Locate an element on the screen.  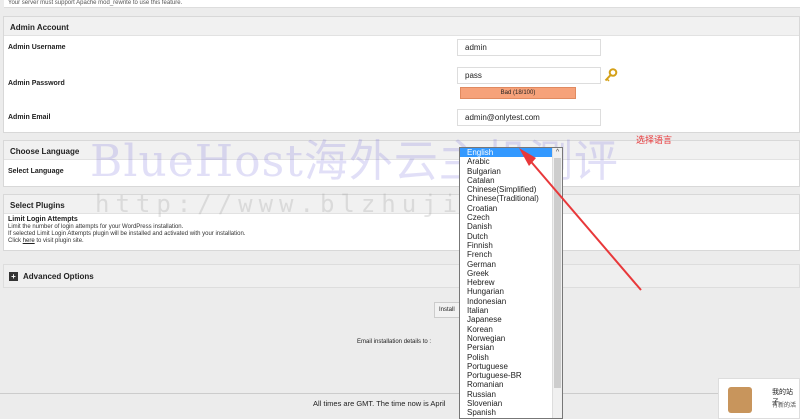
advanced-options-toggle: + Advanced Options is located at coordinates (401, 276).